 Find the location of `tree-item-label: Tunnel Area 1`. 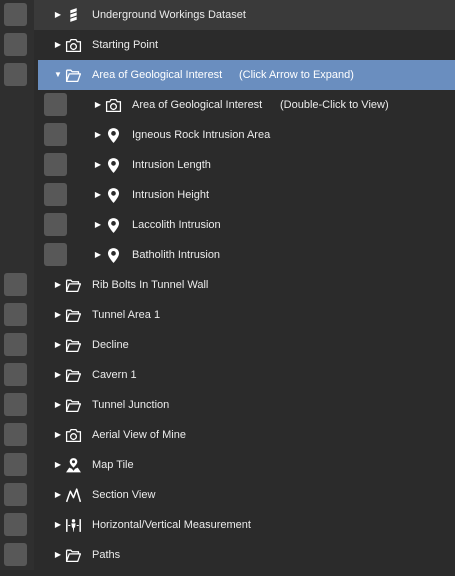

tree-item-label: Tunnel Area 1 is located at coordinates (126, 315).